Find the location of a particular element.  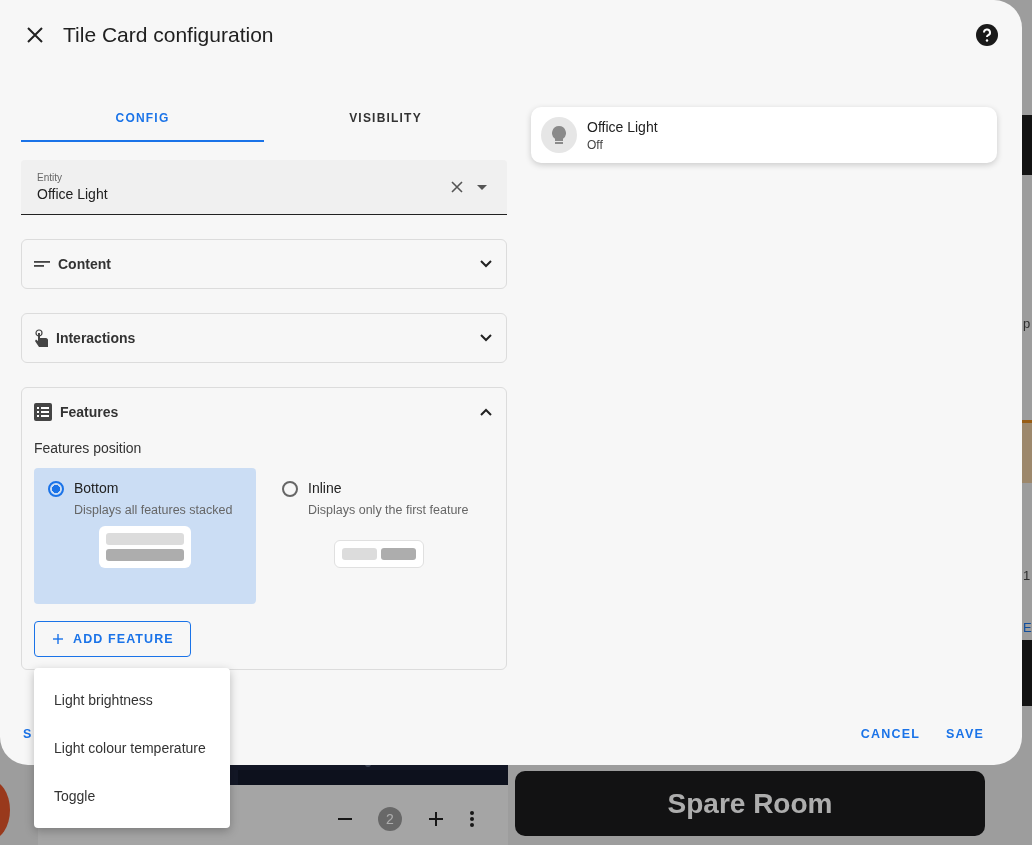

option-label: Inline is located at coordinates (325, 488).